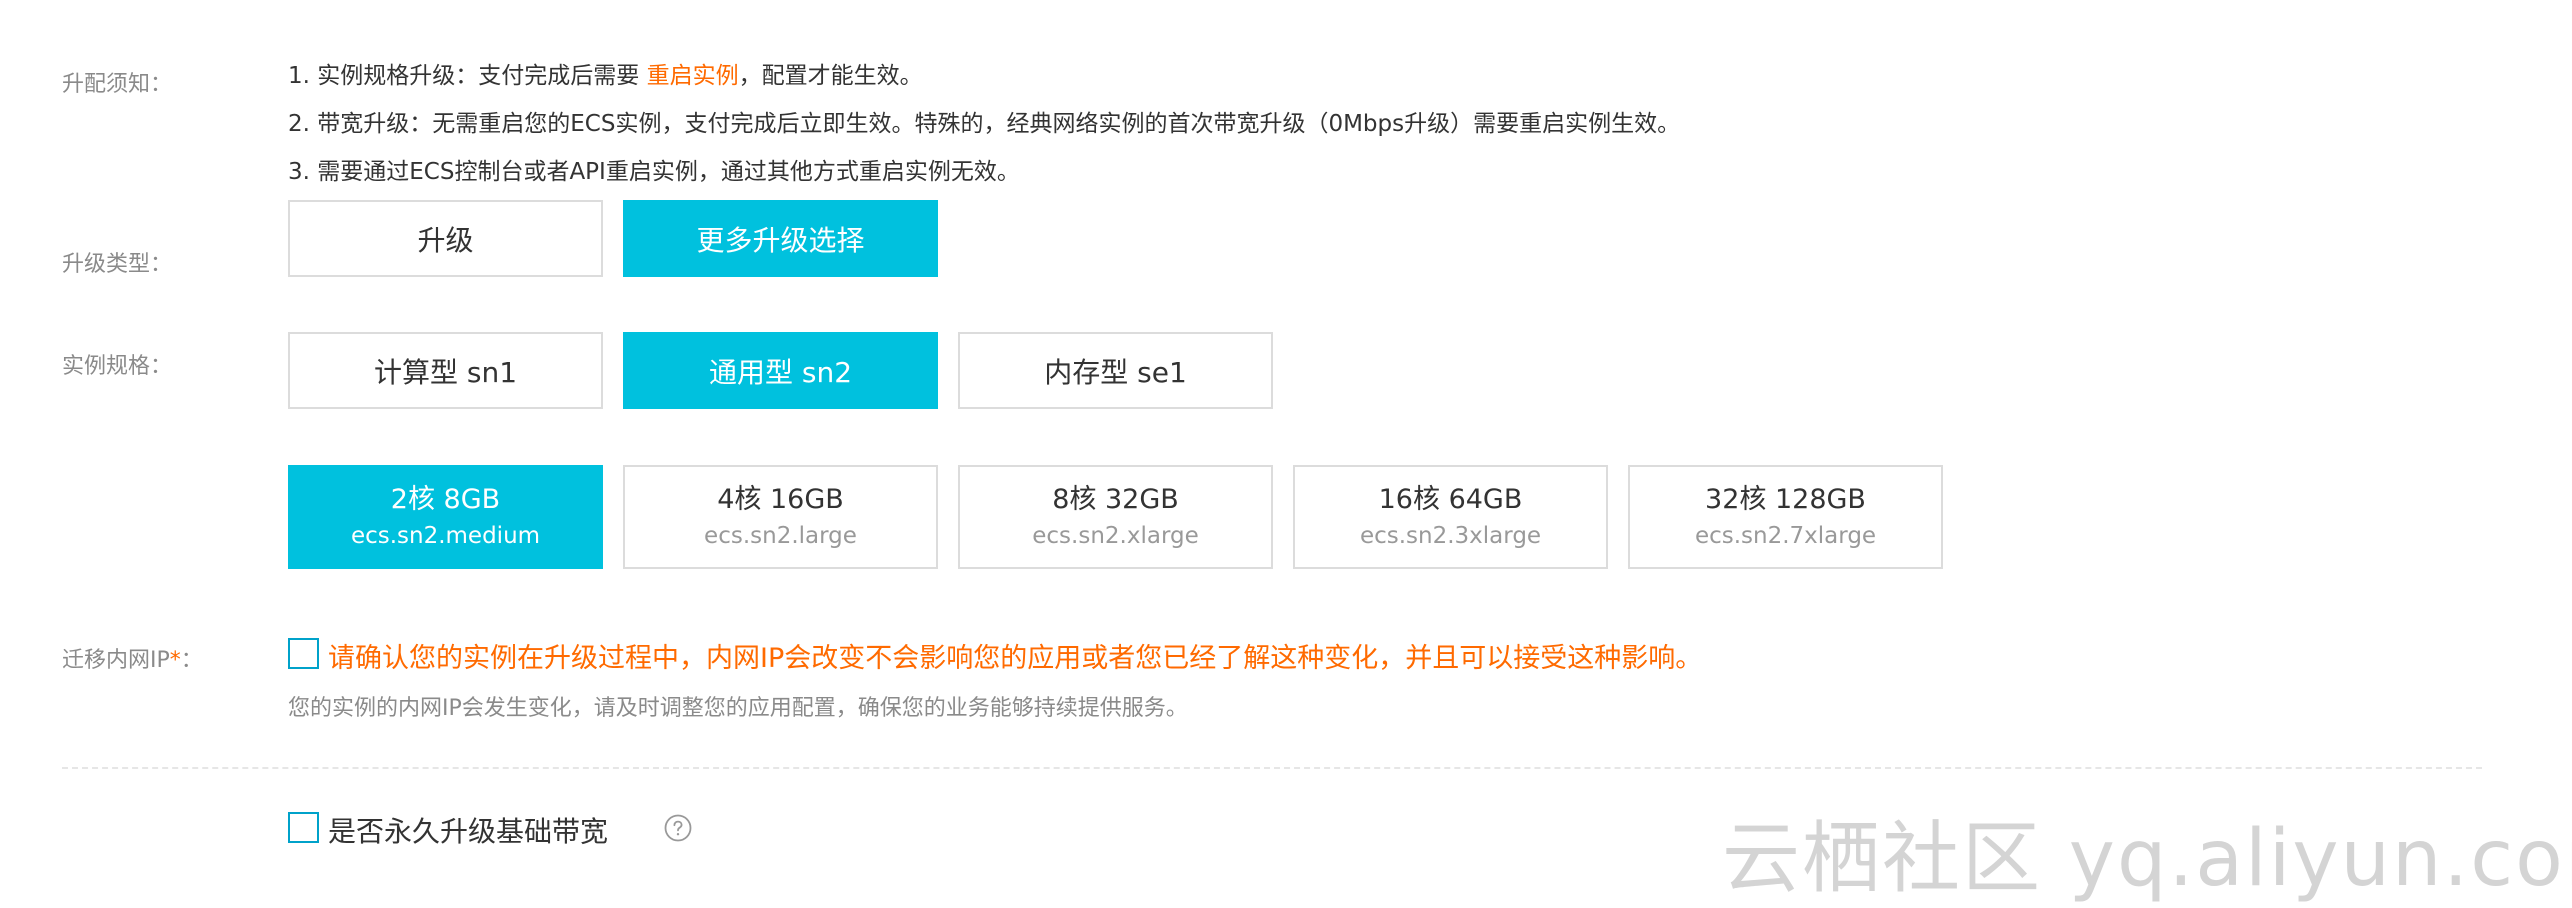  Describe the element at coordinates (830, 76) in the screenshot. I see `notice-line-1-suffix: ，配置才能生效。` at that location.